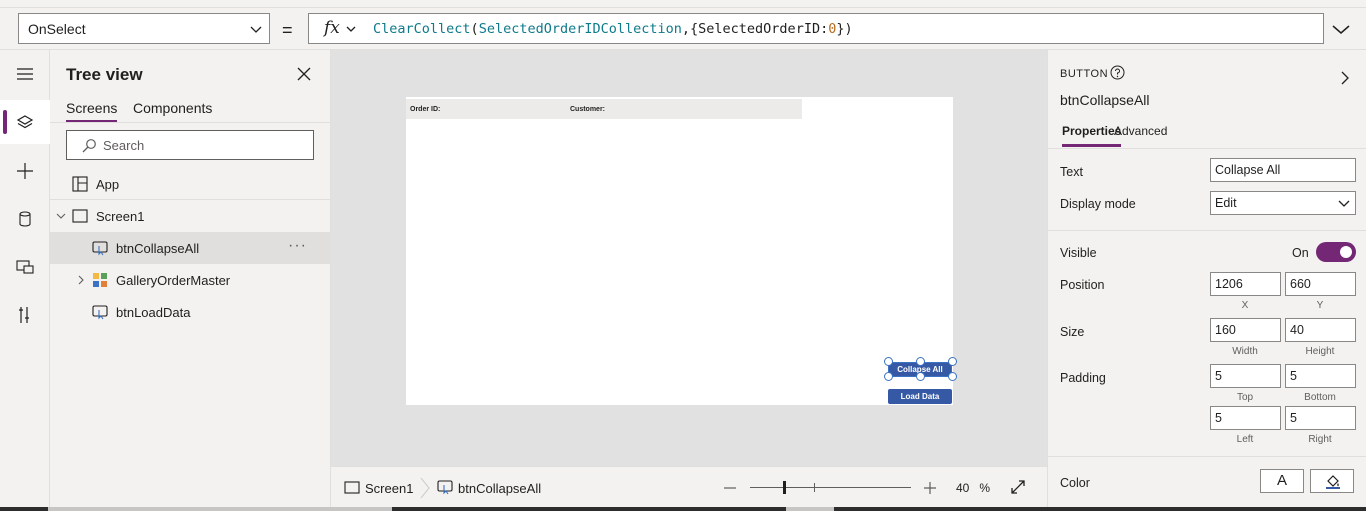  What do you see at coordinates (92, 111) in the screenshot?
I see `tab-screens: Screens` at bounding box center [92, 111].